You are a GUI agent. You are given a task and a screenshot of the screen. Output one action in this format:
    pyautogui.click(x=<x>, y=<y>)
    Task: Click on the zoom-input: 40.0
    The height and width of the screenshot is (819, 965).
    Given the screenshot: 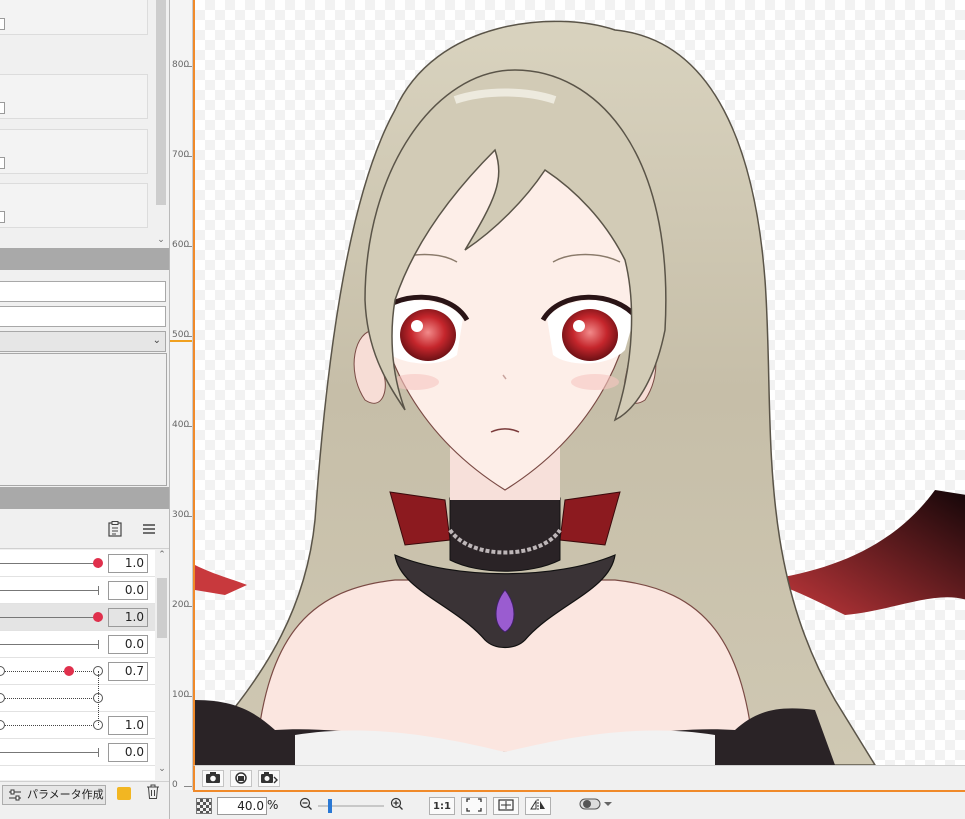 What is the action you would take?
    pyautogui.click(x=242, y=806)
    